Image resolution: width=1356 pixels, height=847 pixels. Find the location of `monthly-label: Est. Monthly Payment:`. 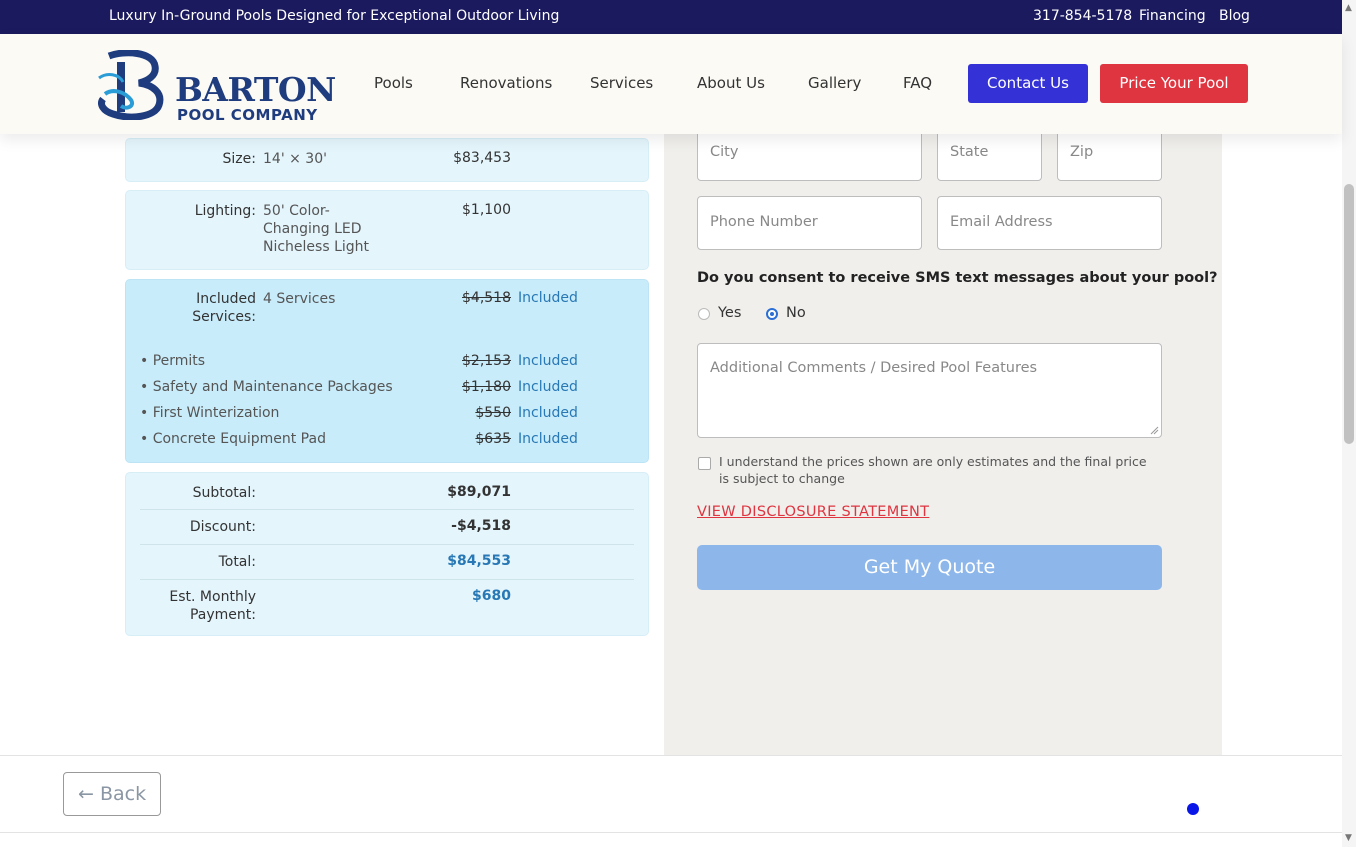

monthly-label: Est. Monthly Payment: is located at coordinates (212, 606).